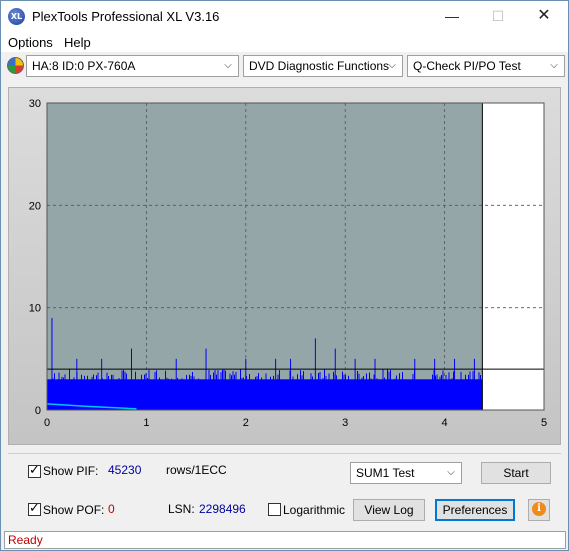  What do you see at coordinates (146, 423) in the screenshot?
I see `x-tick-label: 1` at bounding box center [146, 423].